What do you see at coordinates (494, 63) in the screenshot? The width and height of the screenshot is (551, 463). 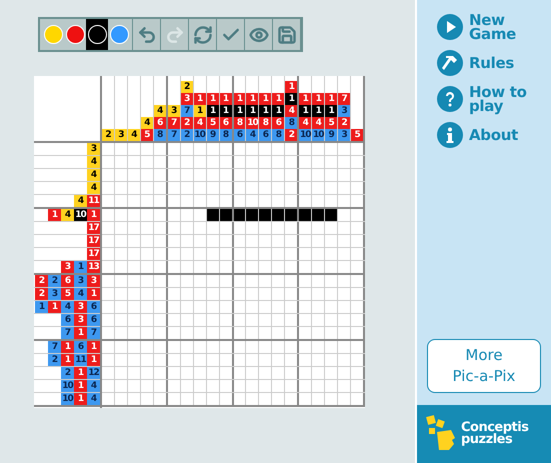 I see `menu-link: Rules` at bounding box center [494, 63].